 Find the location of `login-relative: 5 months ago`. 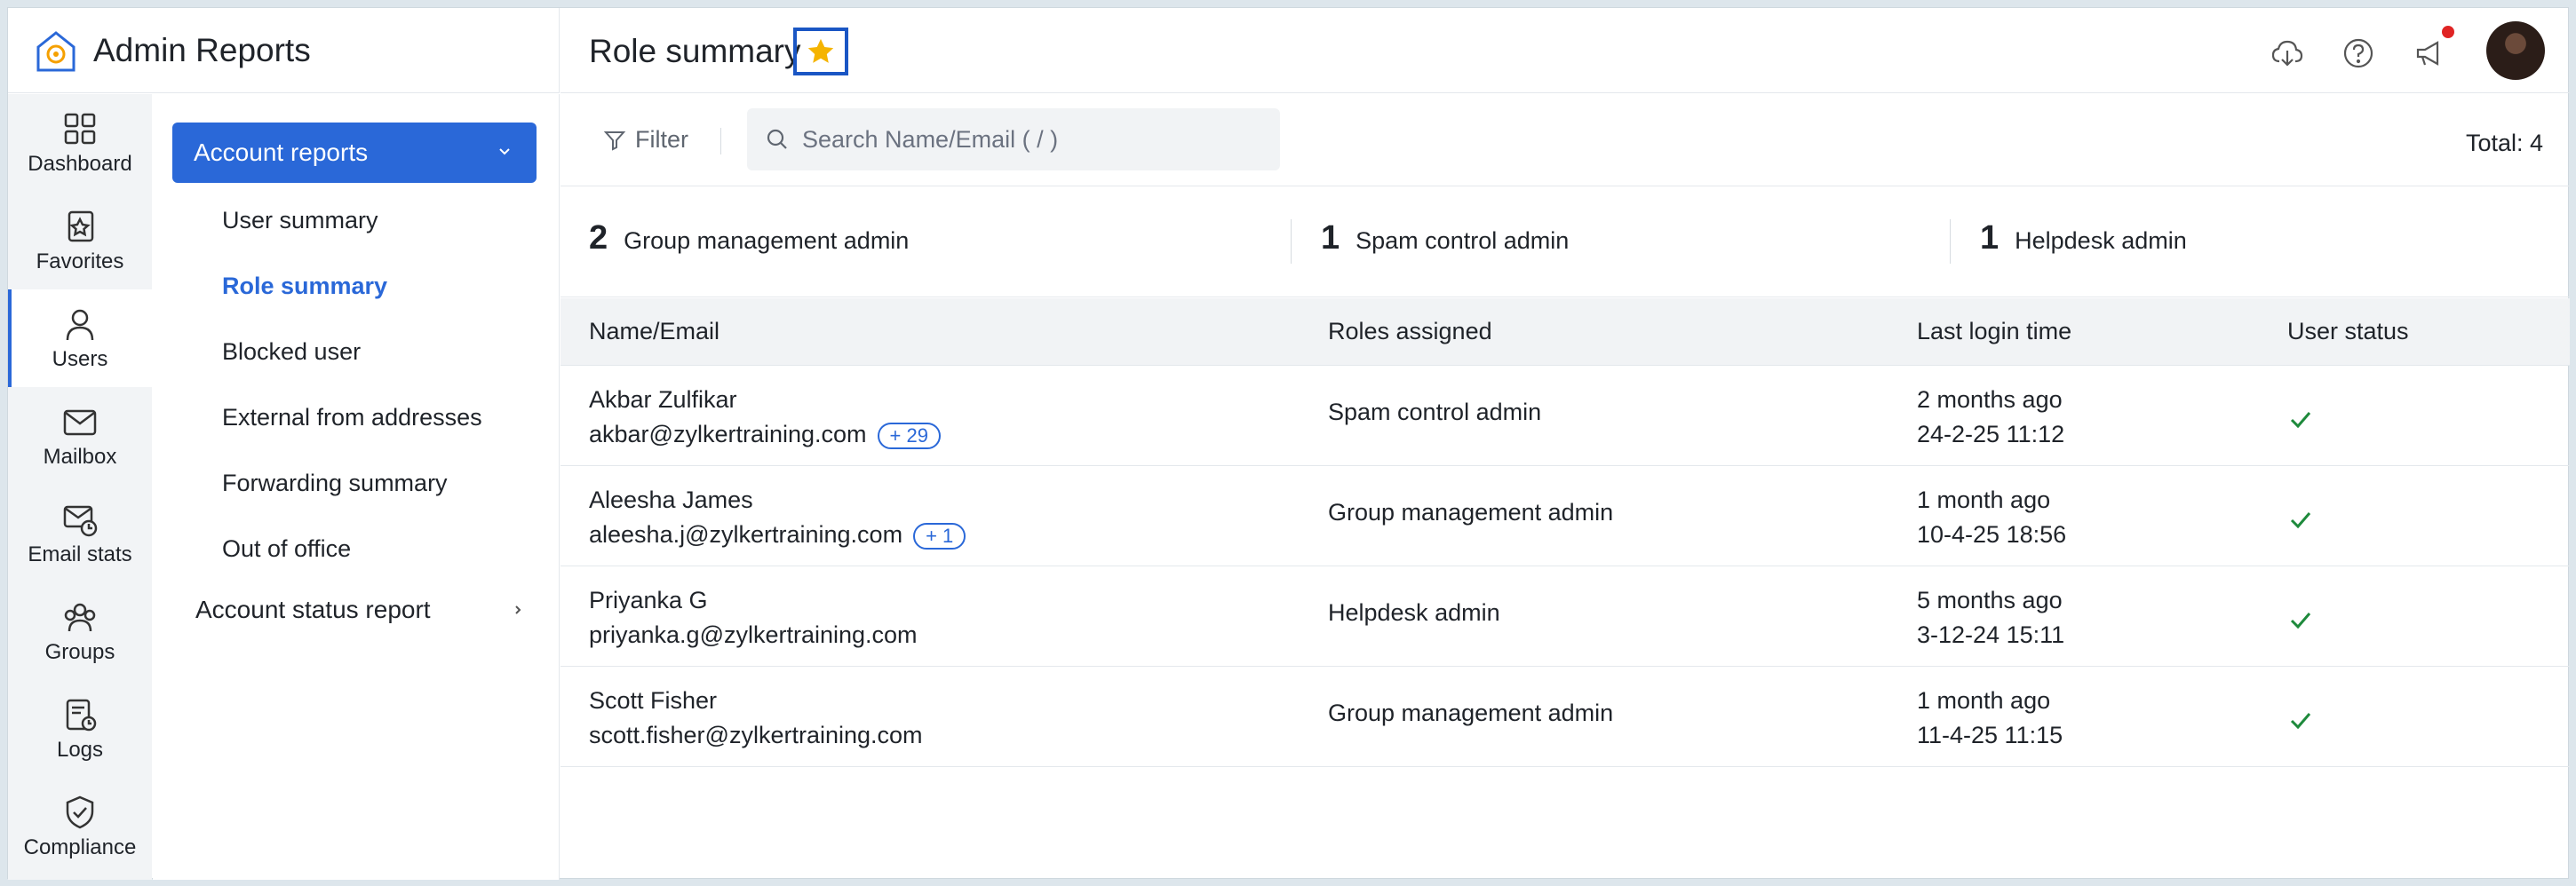

login-relative: 5 months ago is located at coordinates (1990, 600).